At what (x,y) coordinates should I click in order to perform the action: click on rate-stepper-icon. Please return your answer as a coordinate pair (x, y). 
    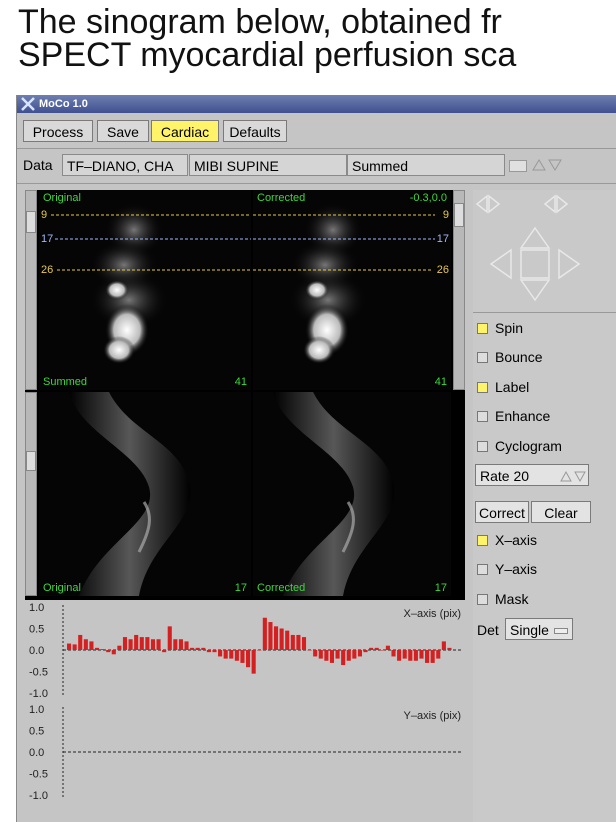
    Looking at the image, I should click on (573, 476).